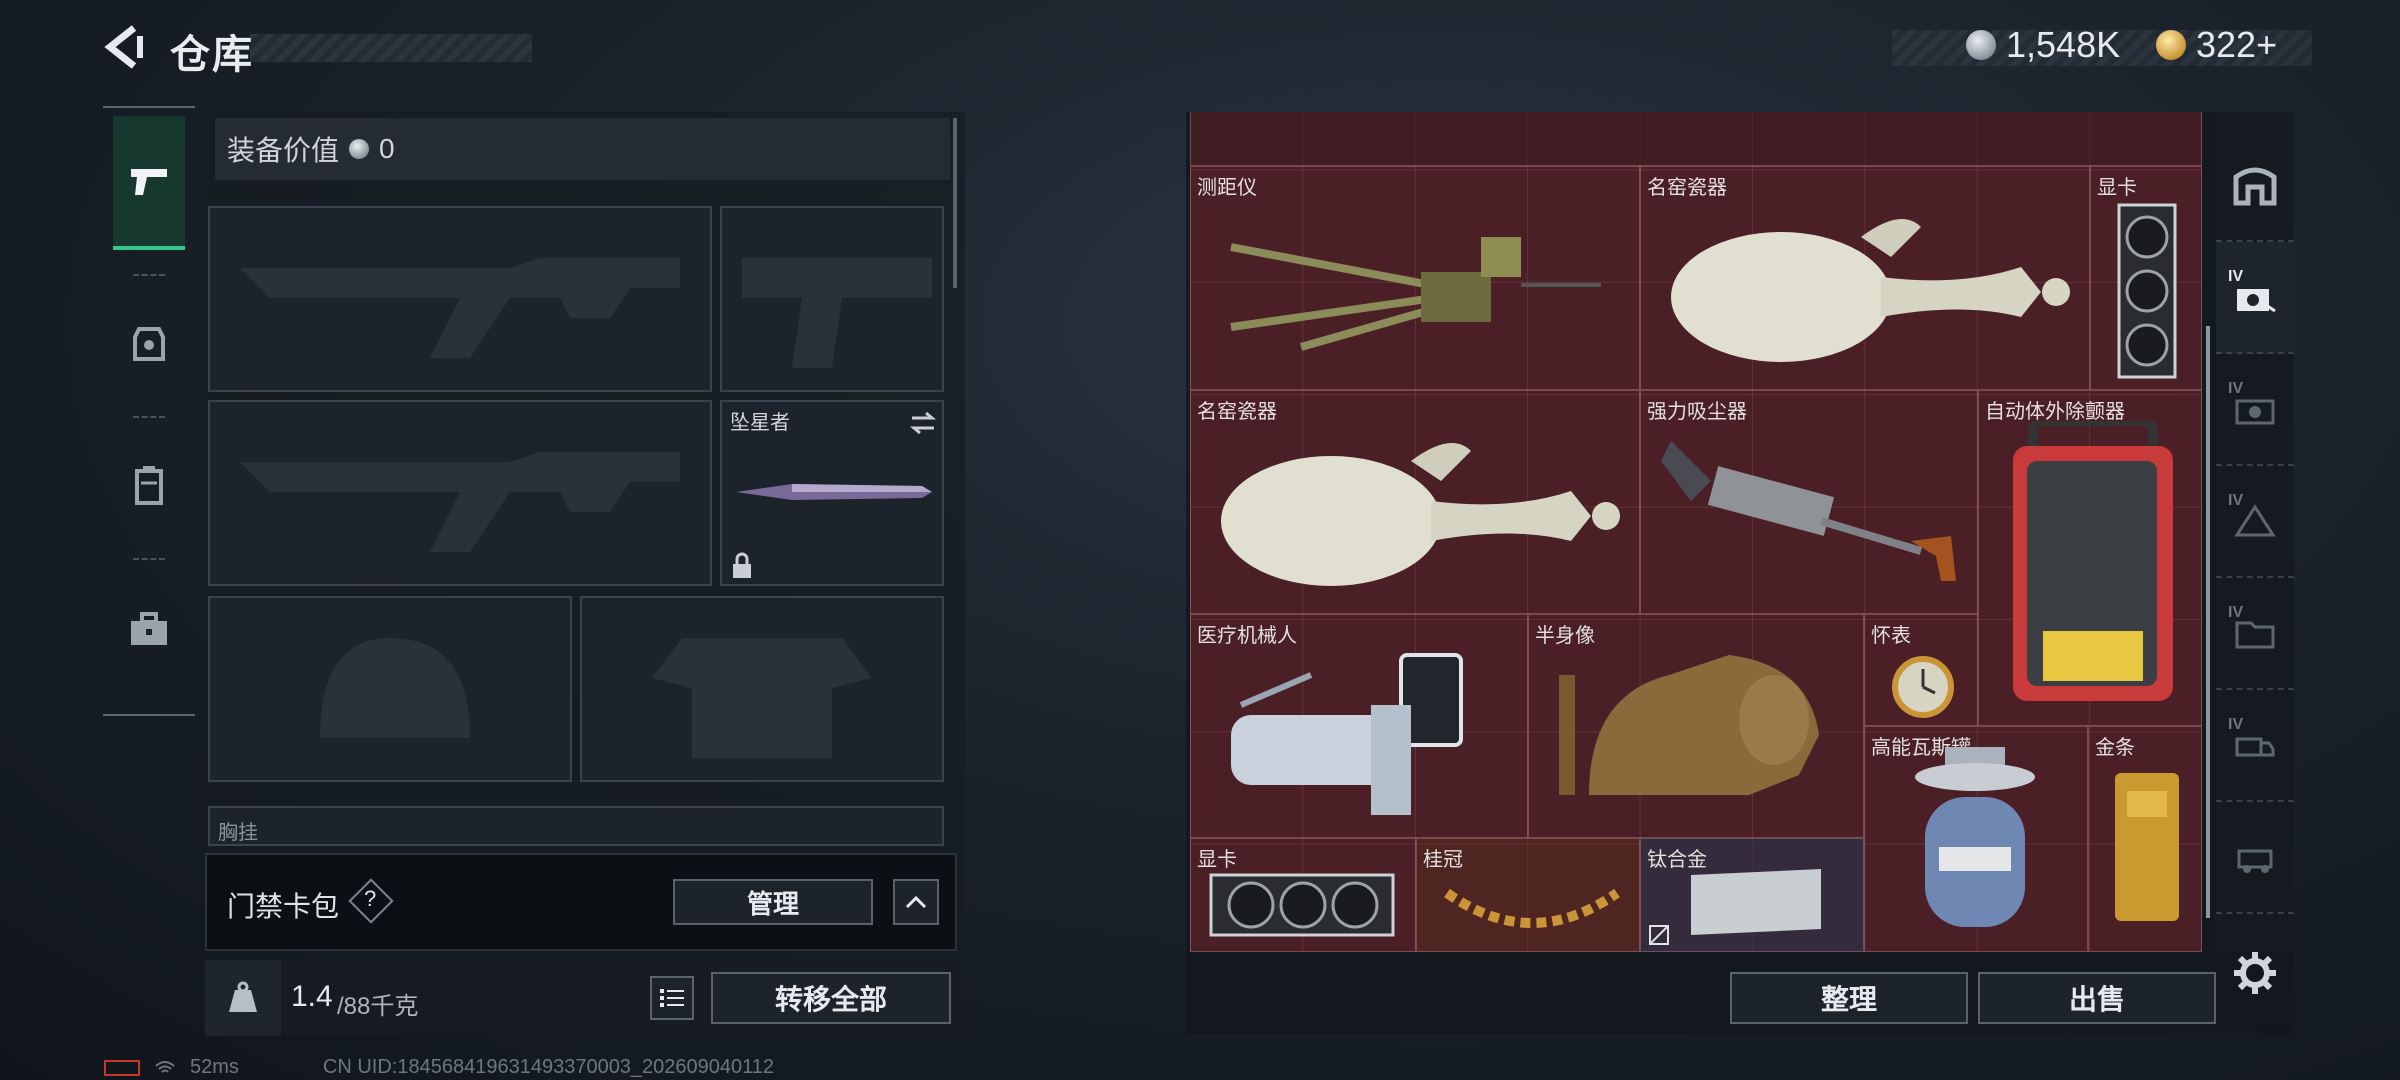 This screenshot has width=2400, height=1080. Describe the element at coordinates (1247, 636) in the screenshot. I see `item-label: 医疗机械人` at that location.